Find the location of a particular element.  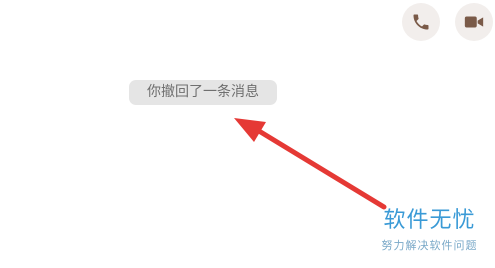

watermark: 软件无忧 努力解决软件问题 is located at coordinates (429, 231).